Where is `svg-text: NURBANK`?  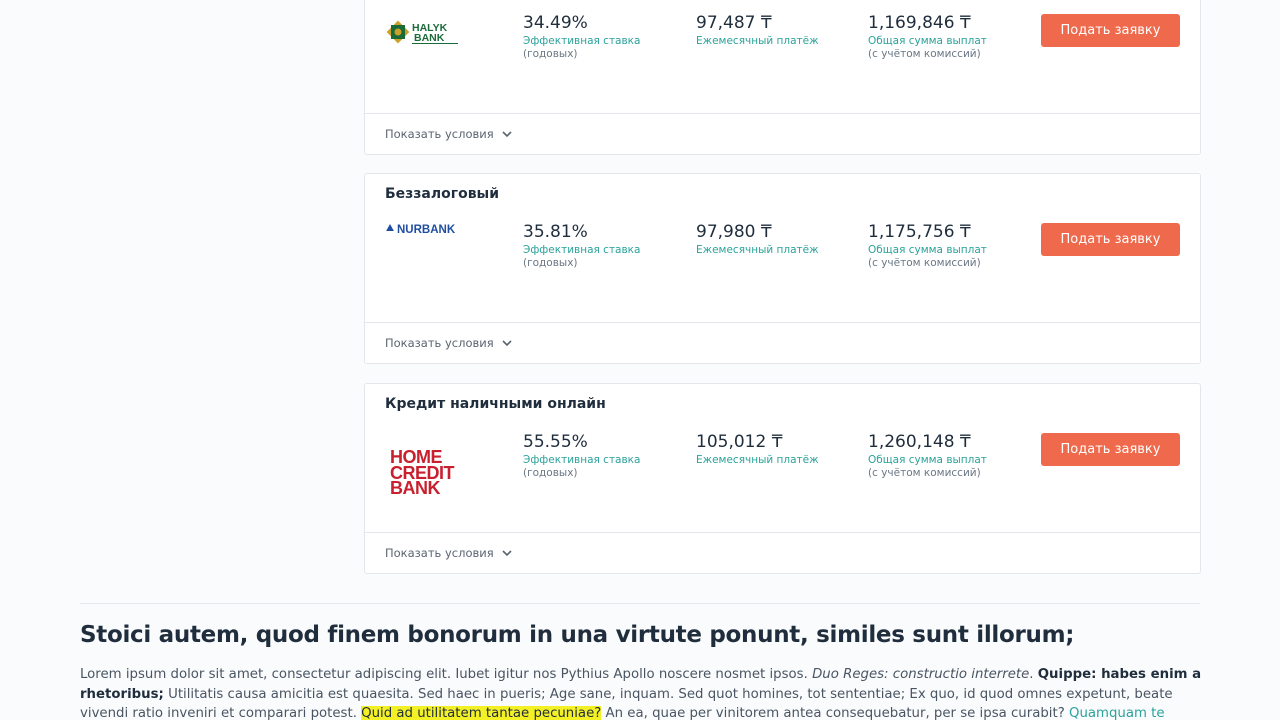
svg-text: NURBANK is located at coordinates (426, 230).